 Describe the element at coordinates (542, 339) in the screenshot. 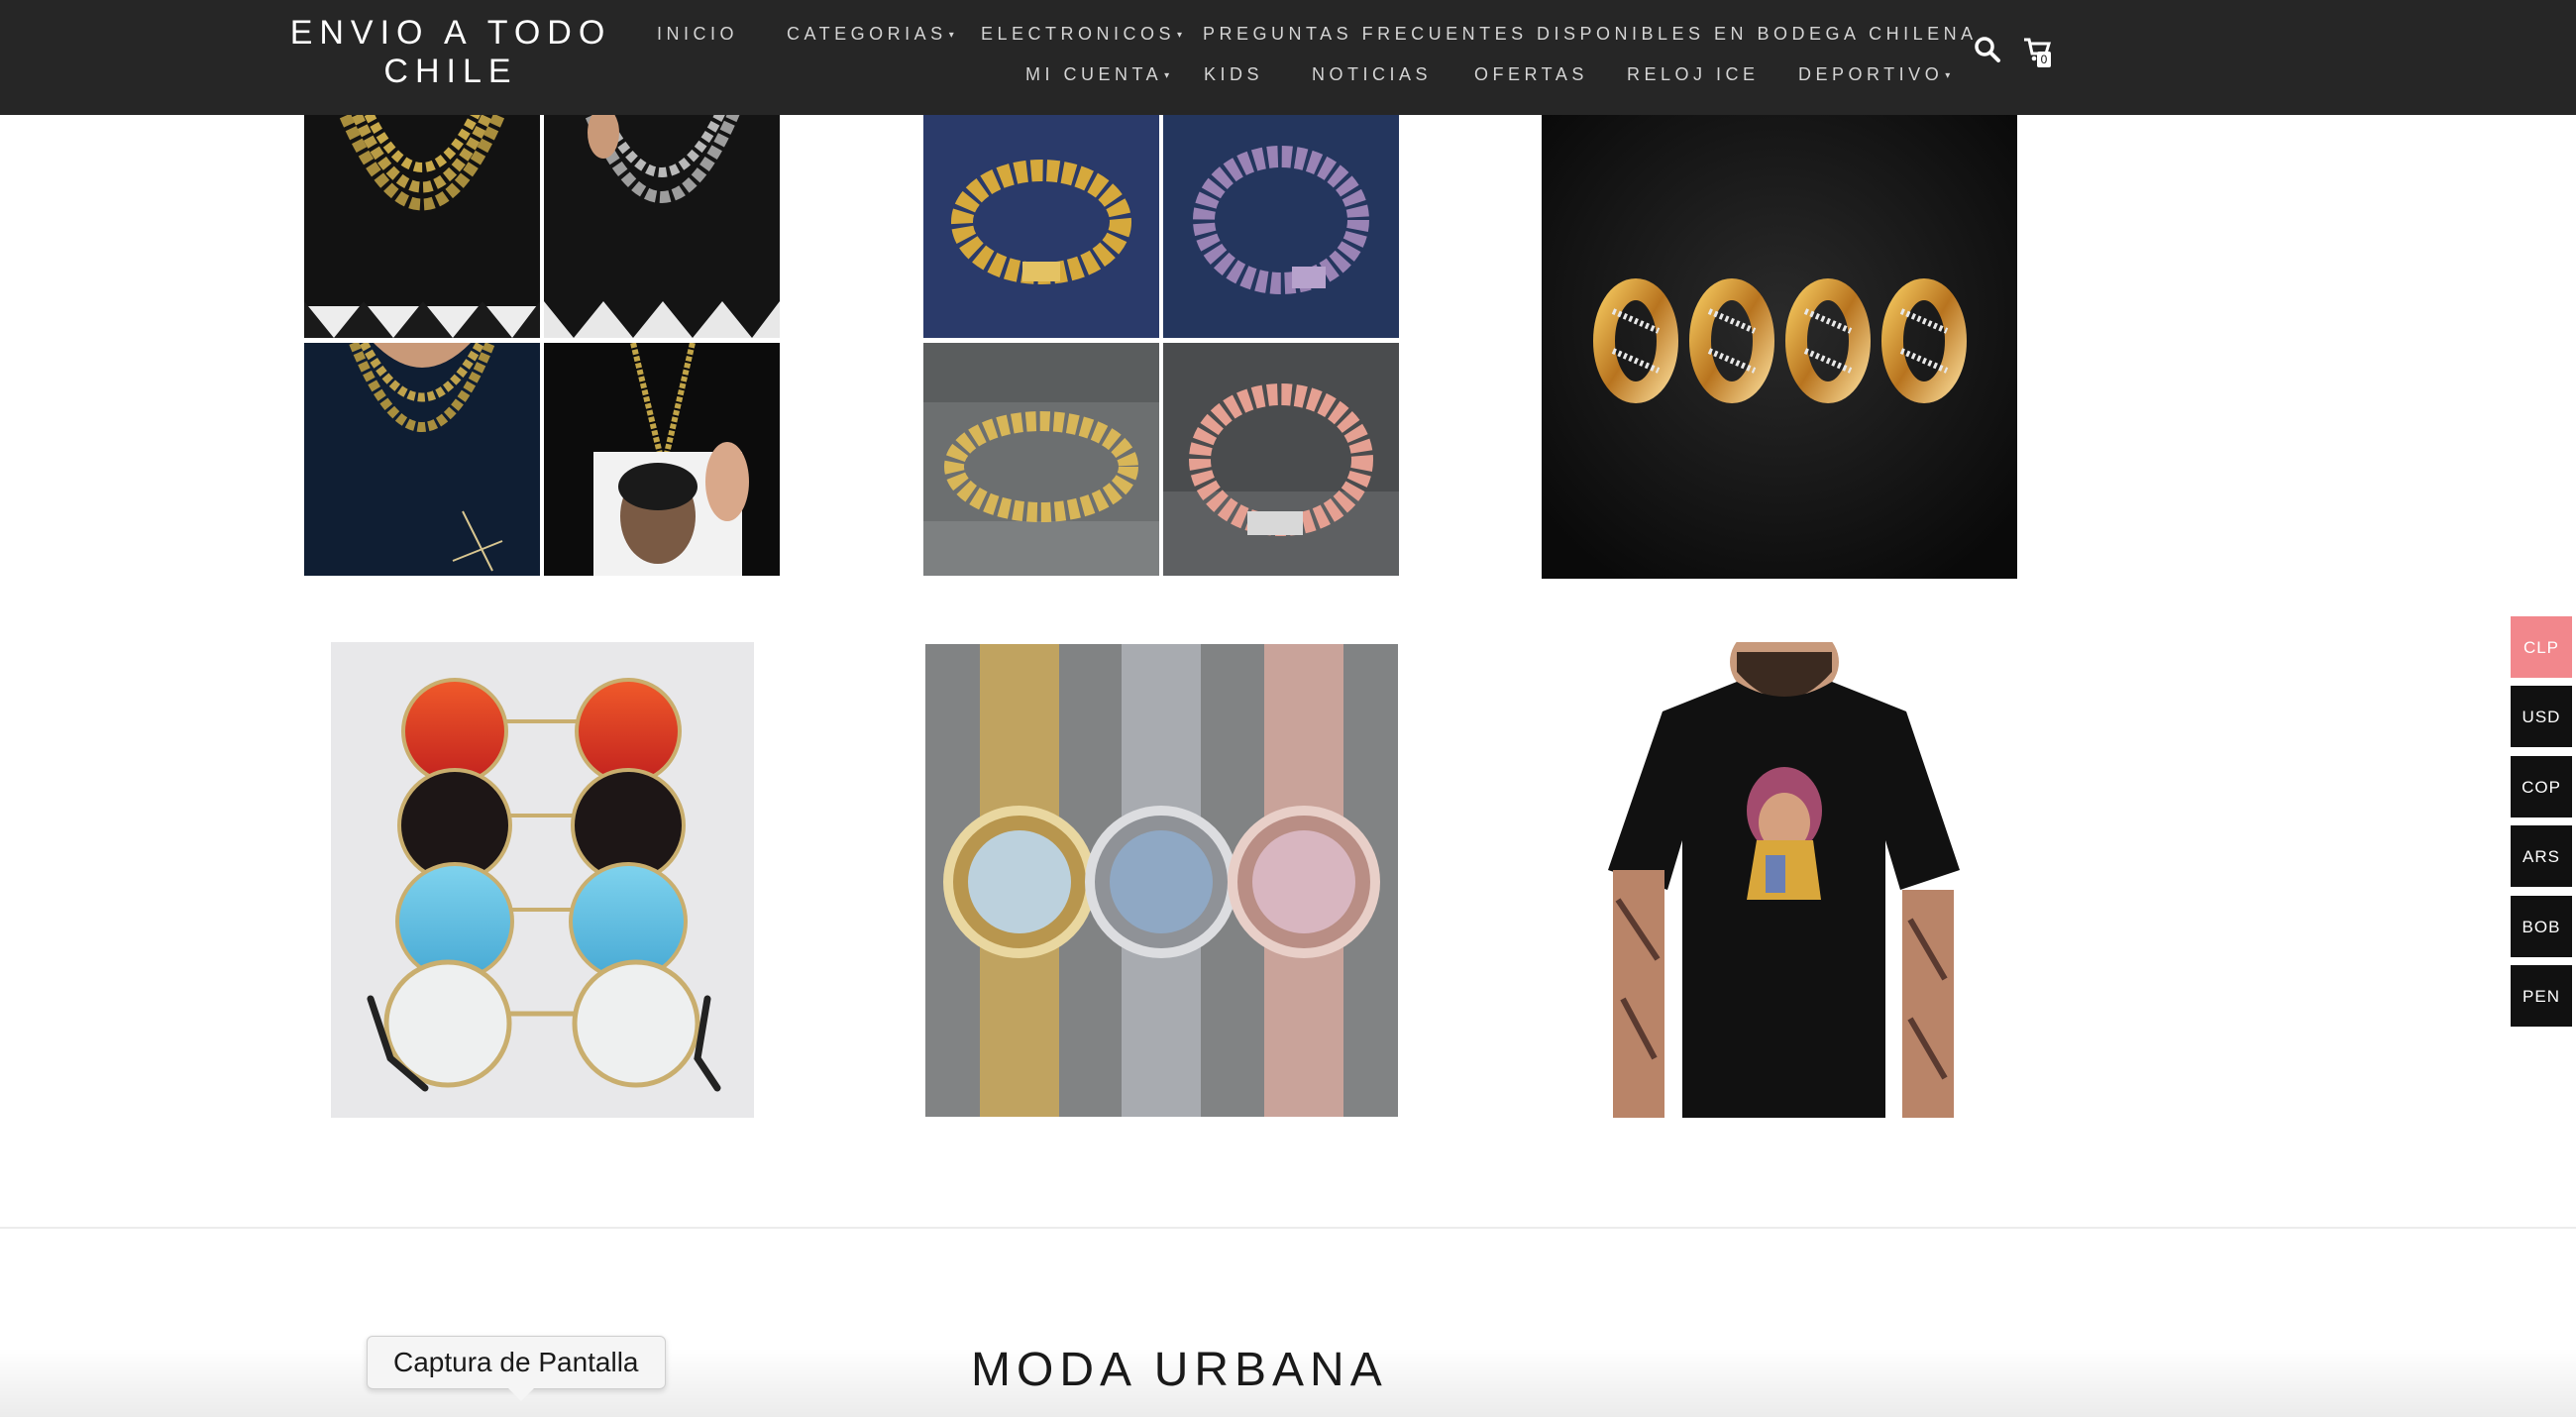

I see `product-image-necklaces` at that location.